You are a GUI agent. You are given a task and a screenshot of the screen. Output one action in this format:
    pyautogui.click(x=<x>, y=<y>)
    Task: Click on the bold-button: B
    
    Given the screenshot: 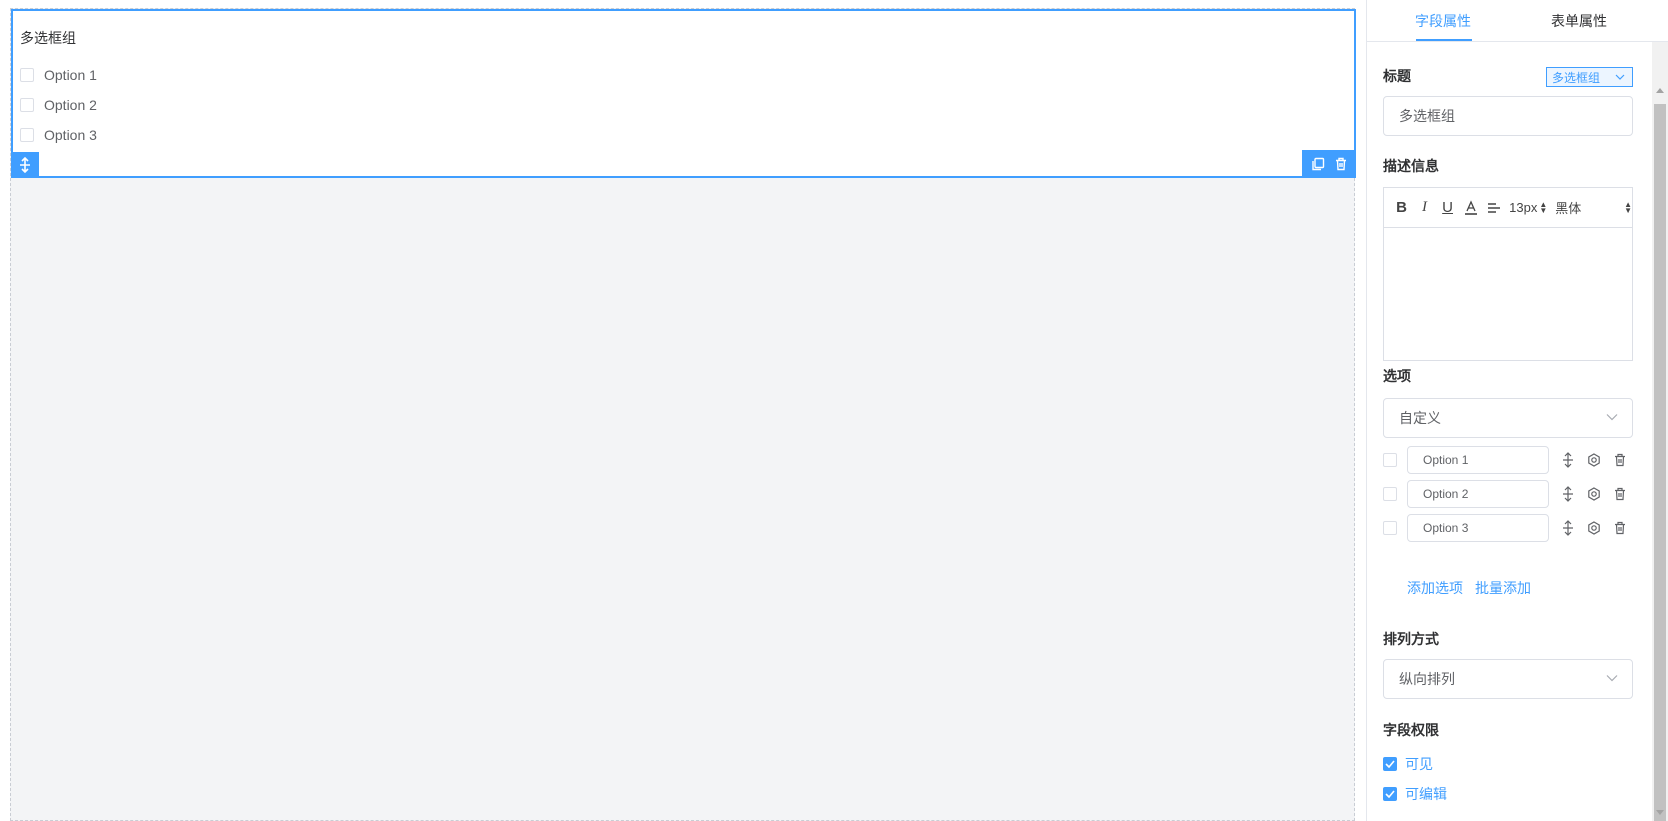 What is the action you would take?
    pyautogui.click(x=1401, y=208)
    